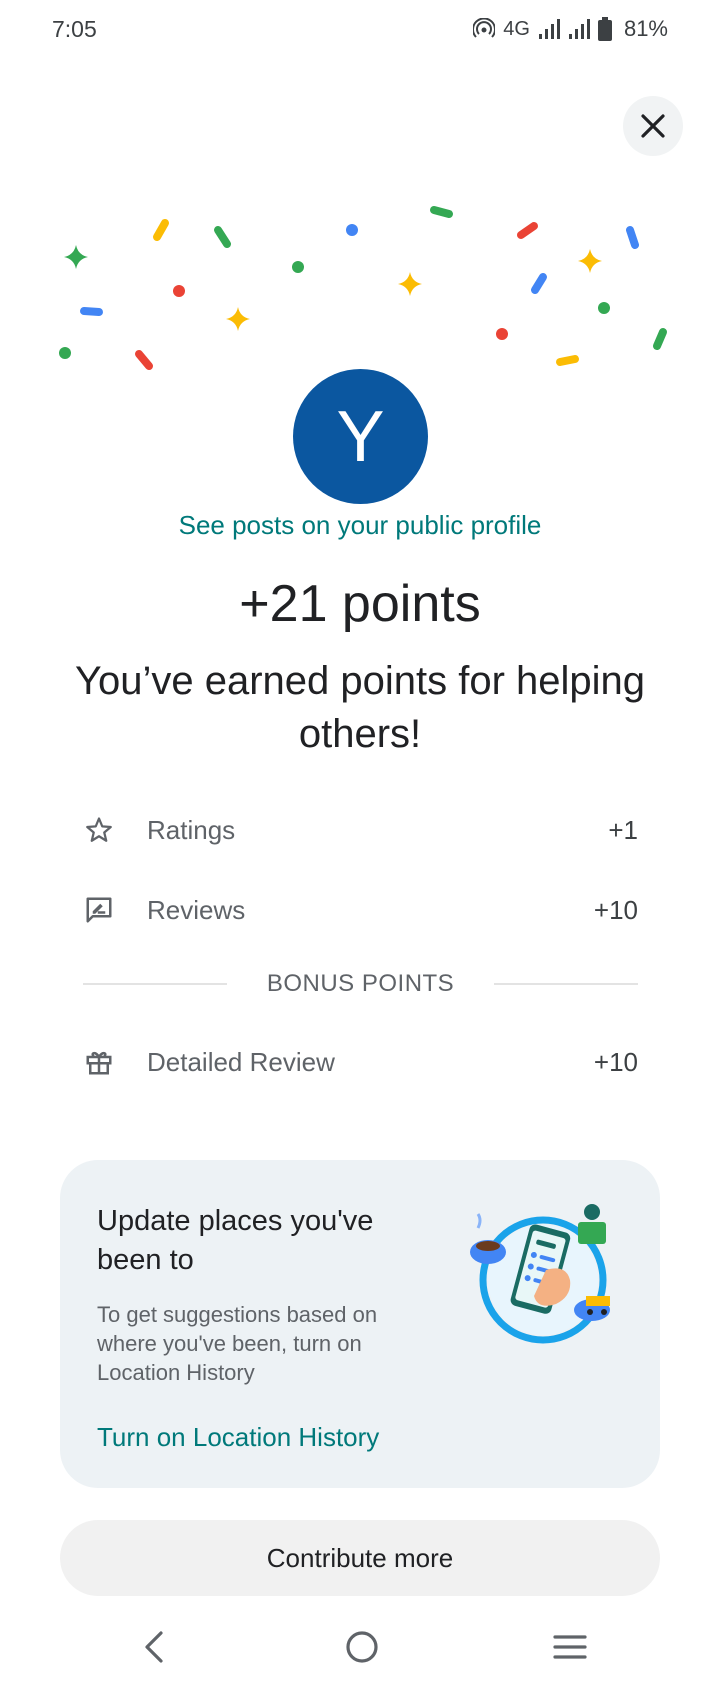  What do you see at coordinates (363, 288) in the screenshot?
I see `confetti-decoration` at bounding box center [363, 288].